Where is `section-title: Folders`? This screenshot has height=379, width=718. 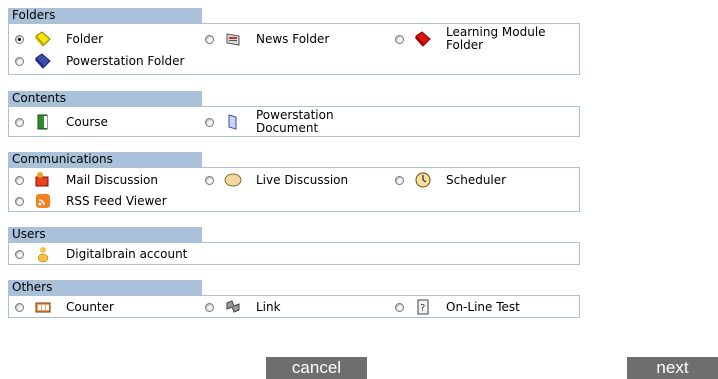
section-title: Folders is located at coordinates (105, 15).